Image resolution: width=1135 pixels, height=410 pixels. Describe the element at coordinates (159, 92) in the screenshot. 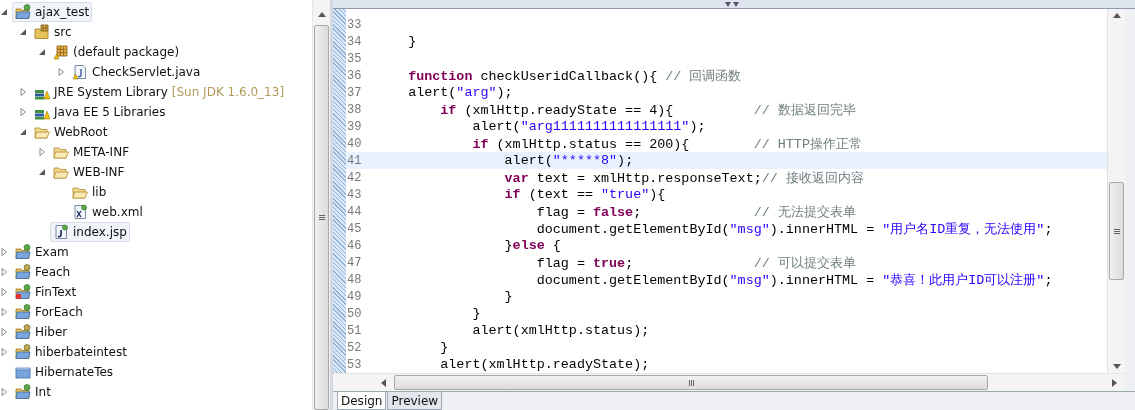

I see `tree-item: JRE System Library [Sun JDK 1.6.0_13]` at that location.